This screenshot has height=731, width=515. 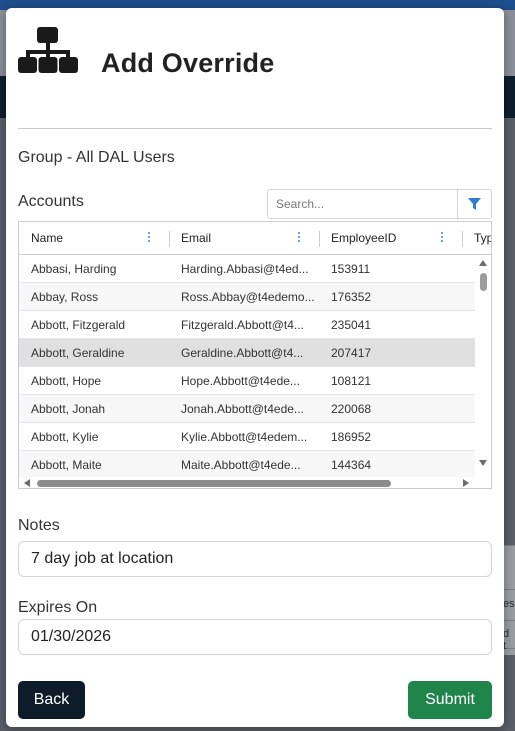 What do you see at coordinates (66, 465) in the screenshot?
I see `cell-name: Abbott, Maite` at bounding box center [66, 465].